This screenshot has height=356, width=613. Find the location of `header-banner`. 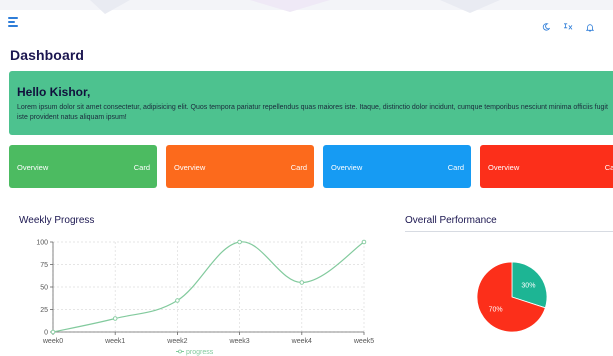

header-banner is located at coordinates (306, 18).